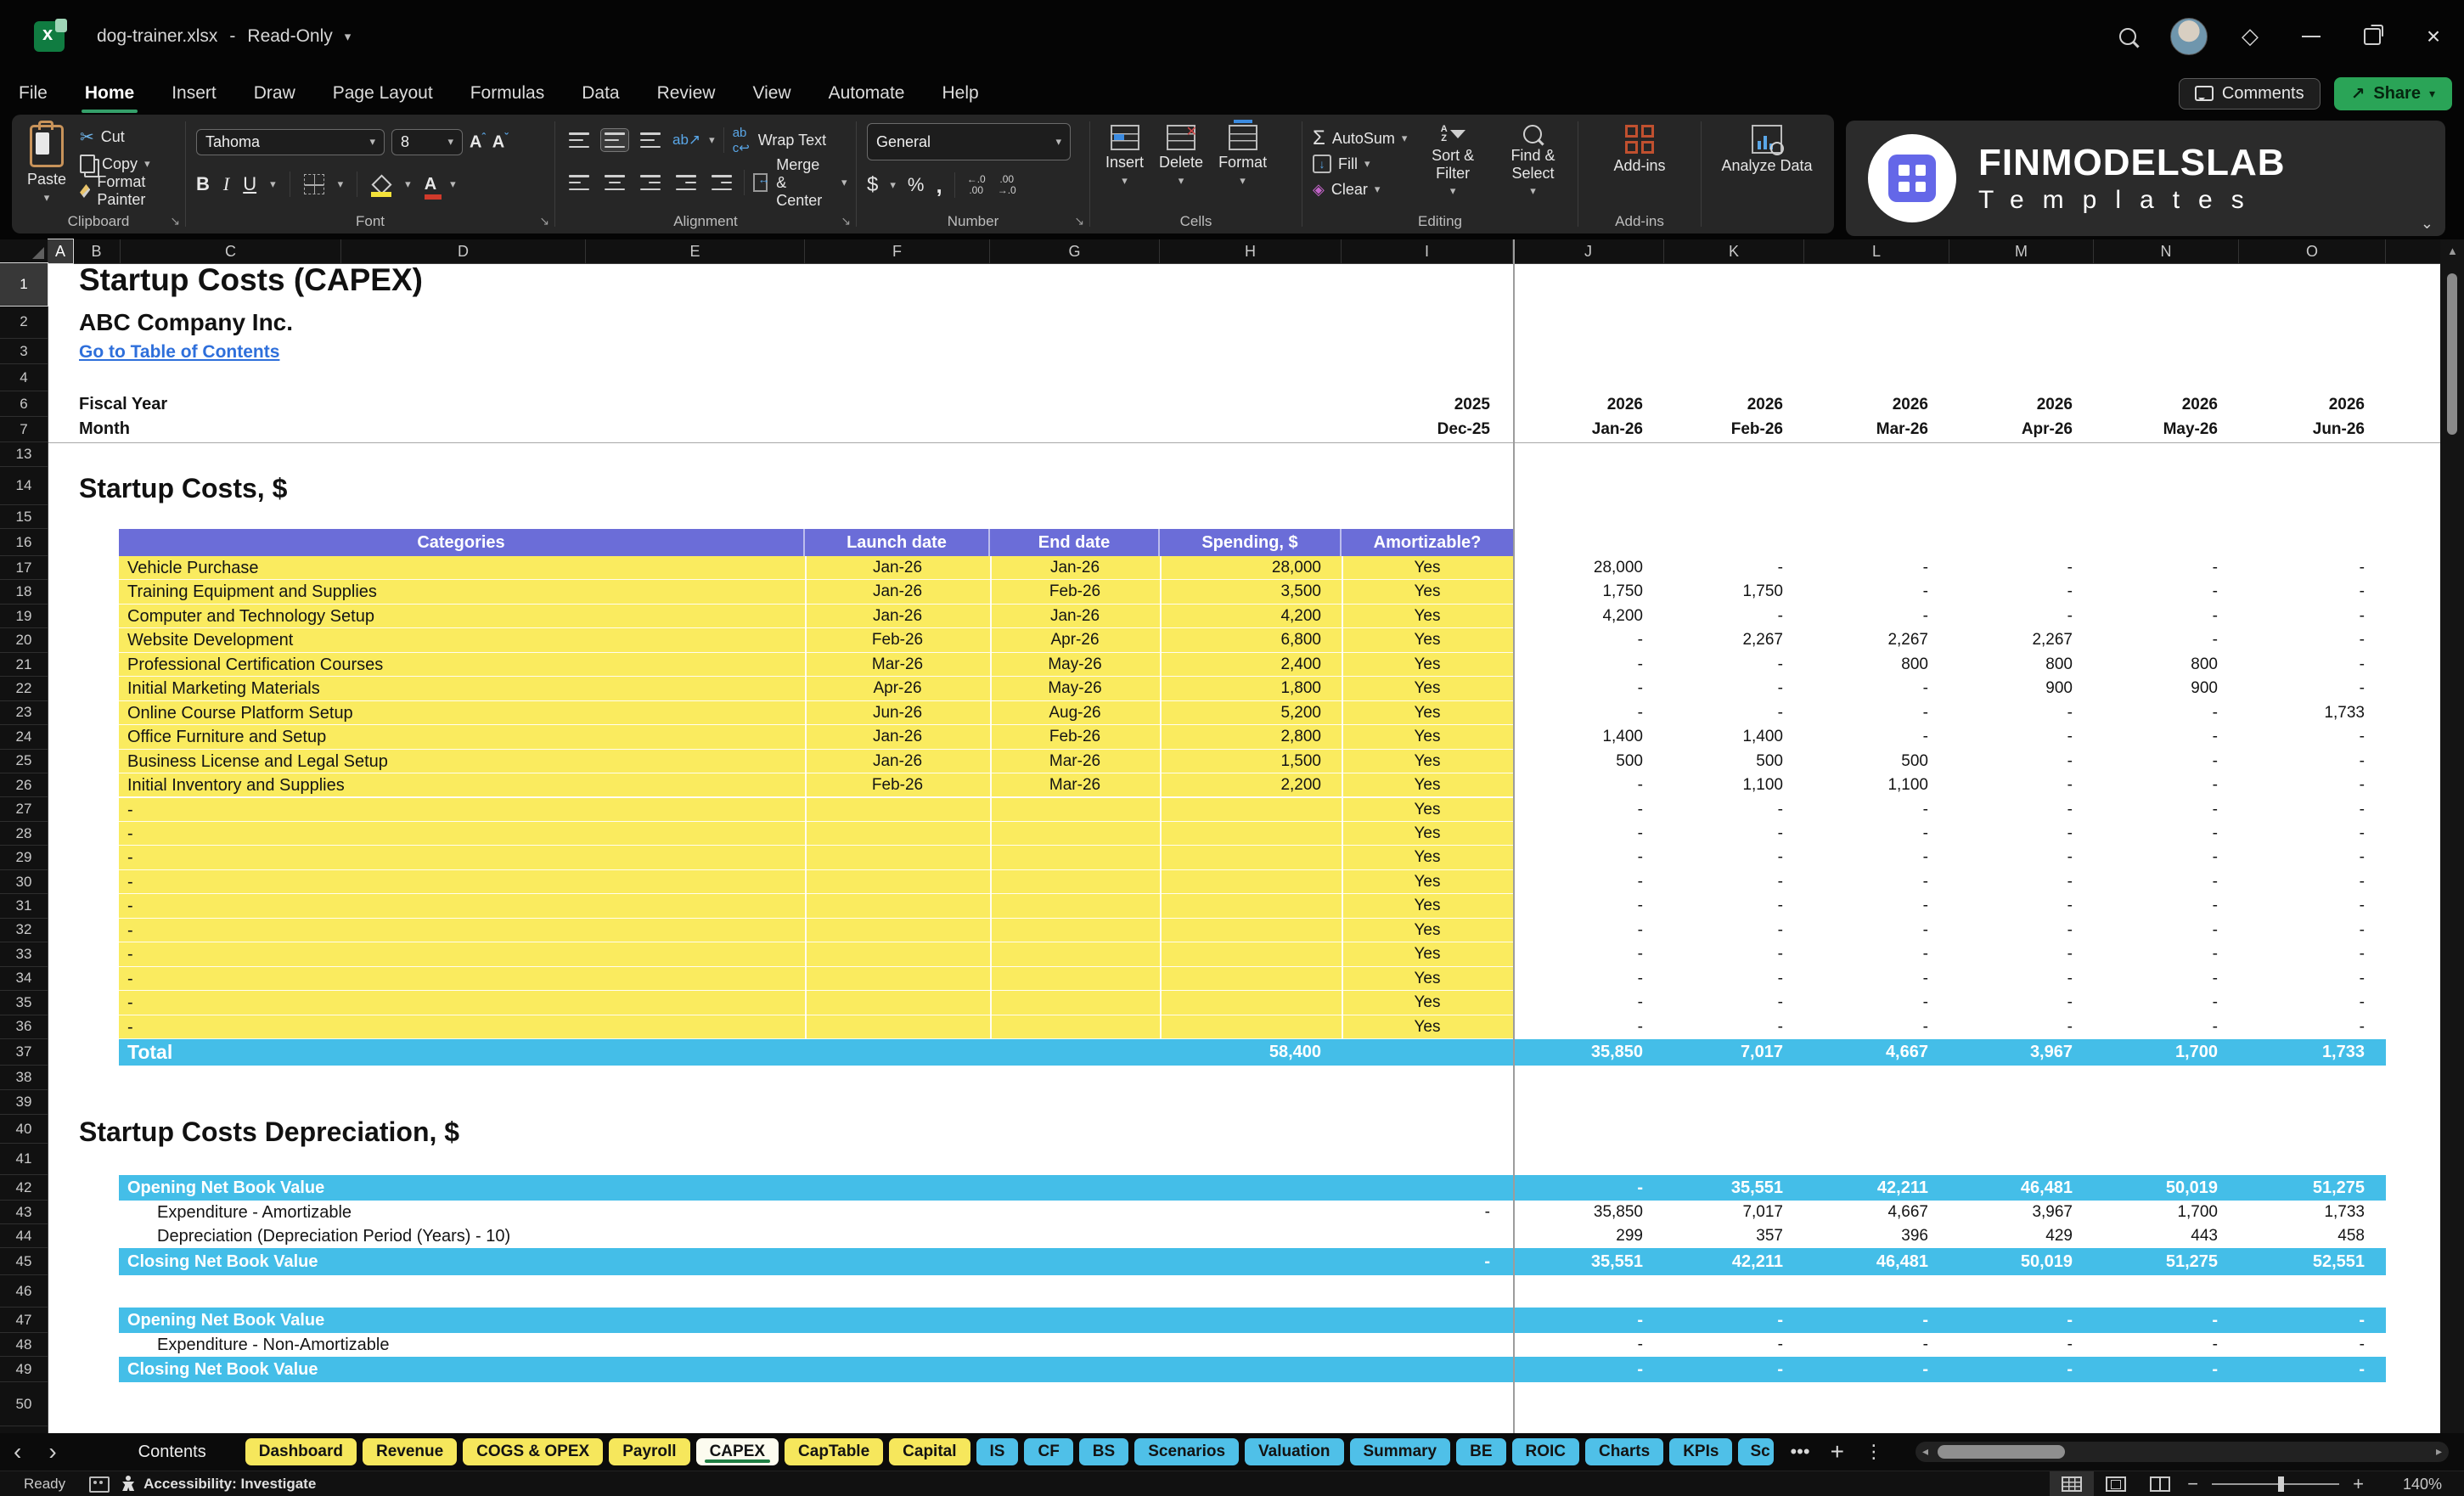  What do you see at coordinates (1075, 737) in the screenshot?
I see `cell-end-date: Feb-26` at bounding box center [1075, 737].